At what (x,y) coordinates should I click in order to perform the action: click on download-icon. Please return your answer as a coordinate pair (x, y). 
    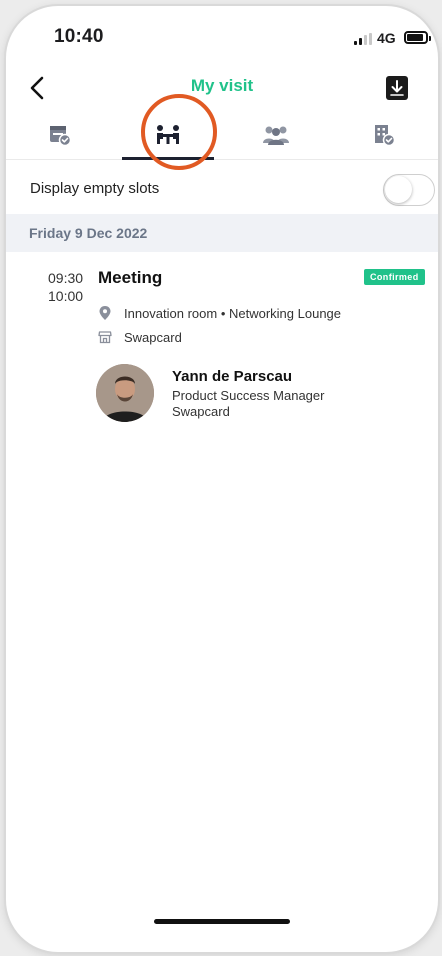
    Looking at the image, I should click on (397, 88).